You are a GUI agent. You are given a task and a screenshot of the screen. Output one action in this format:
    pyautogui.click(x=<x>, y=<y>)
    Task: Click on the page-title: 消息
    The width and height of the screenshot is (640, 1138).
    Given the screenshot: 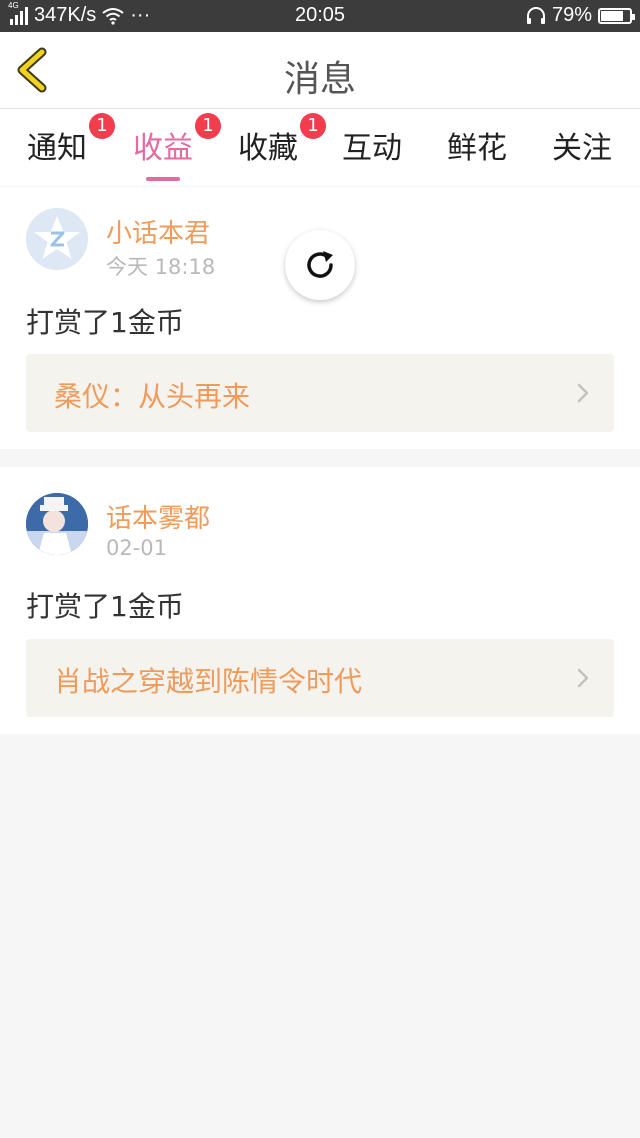 What is the action you would take?
    pyautogui.click(x=319, y=79)
    